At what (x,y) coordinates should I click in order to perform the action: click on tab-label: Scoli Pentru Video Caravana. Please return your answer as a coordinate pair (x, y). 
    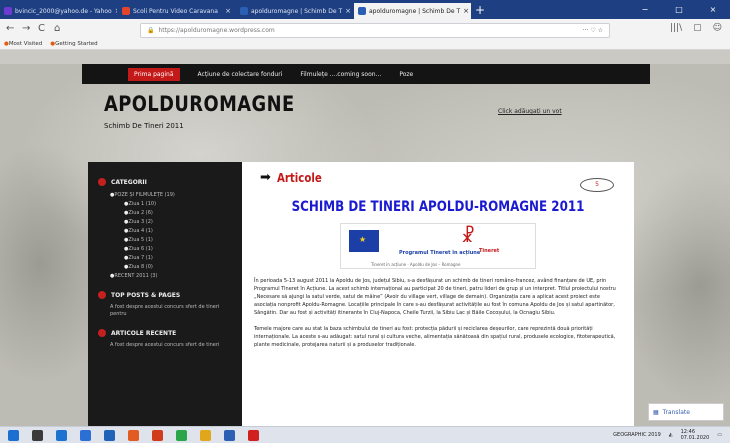
    Looking at the image, I should click on (175, 11).